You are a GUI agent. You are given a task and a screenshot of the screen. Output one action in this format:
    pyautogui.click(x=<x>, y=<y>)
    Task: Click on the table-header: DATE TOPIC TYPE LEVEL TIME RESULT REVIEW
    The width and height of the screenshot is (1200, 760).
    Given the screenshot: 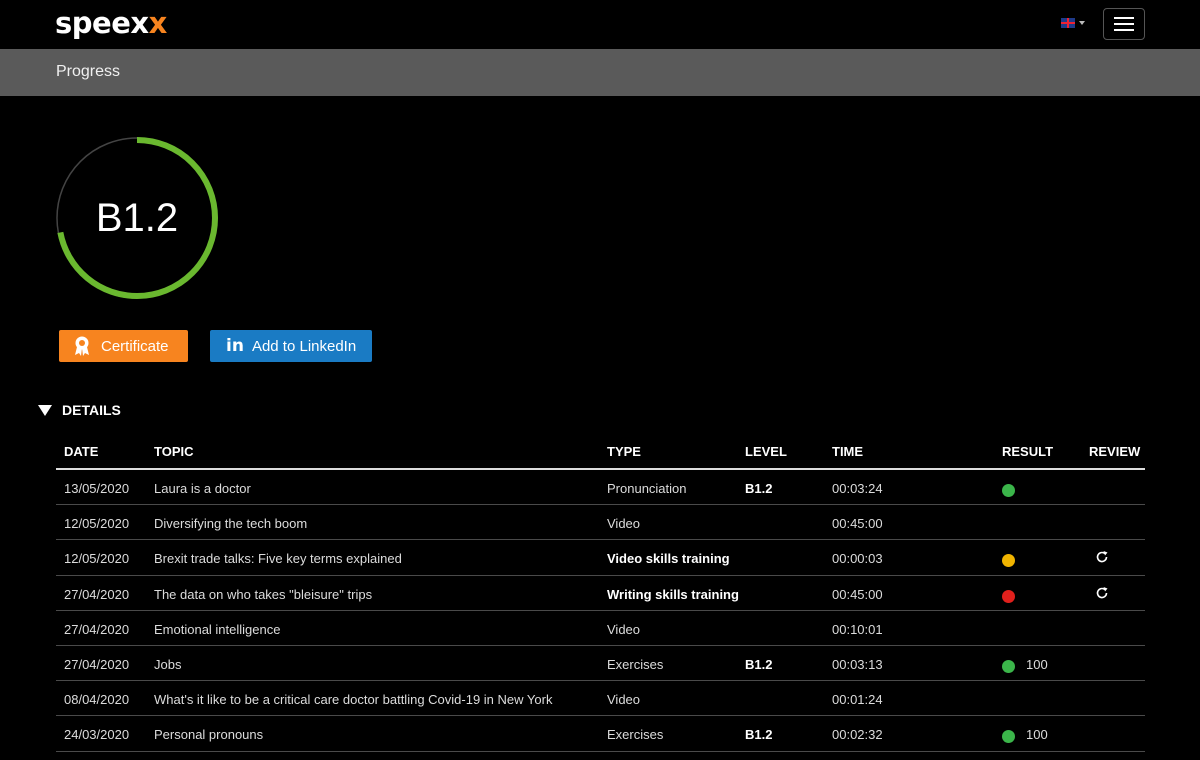 What is the action you would take?
    pyautogui.click(x=600, y=452)
    